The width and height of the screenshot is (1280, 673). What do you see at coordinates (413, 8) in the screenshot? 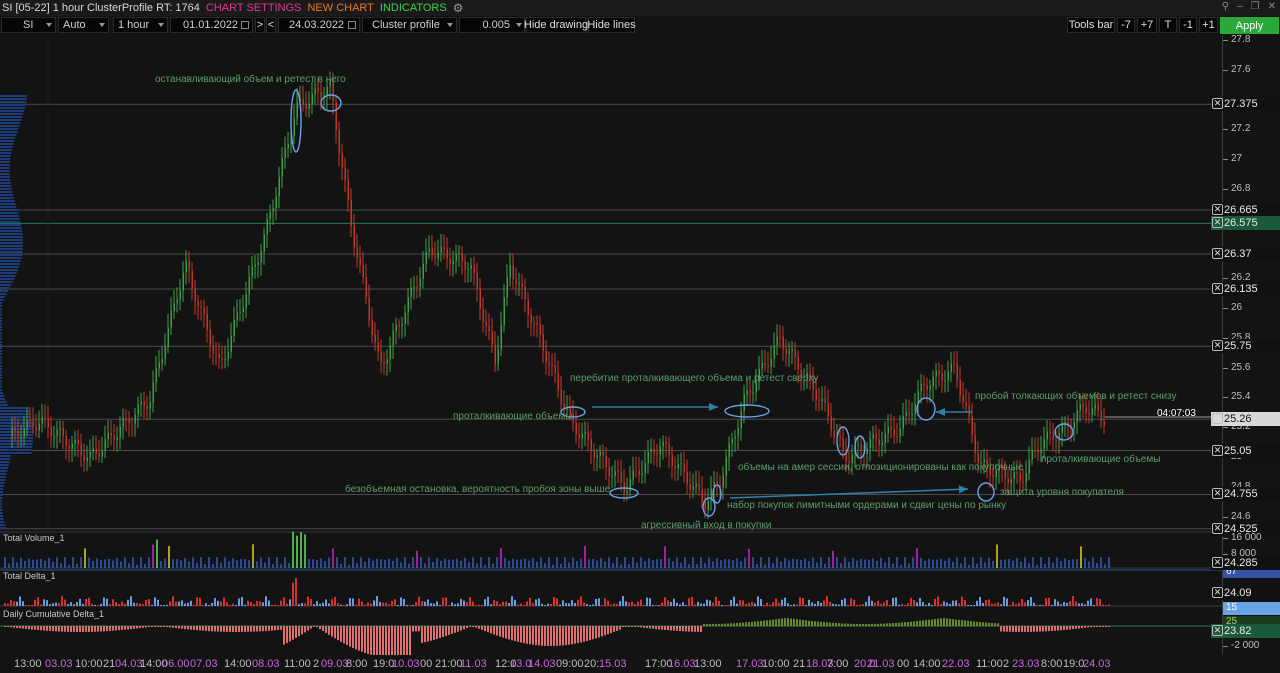
I see `indicators-menu: INDICATORS` at bounding box center [413, 8].